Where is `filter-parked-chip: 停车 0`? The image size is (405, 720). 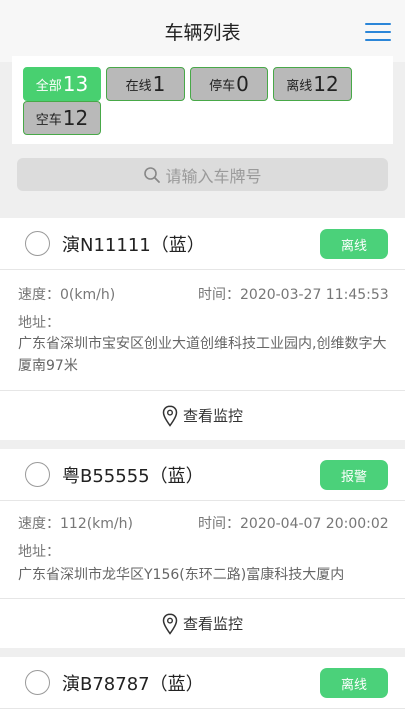 filter-parked-chip: 停车 0 is located at coordinates (229, 84).